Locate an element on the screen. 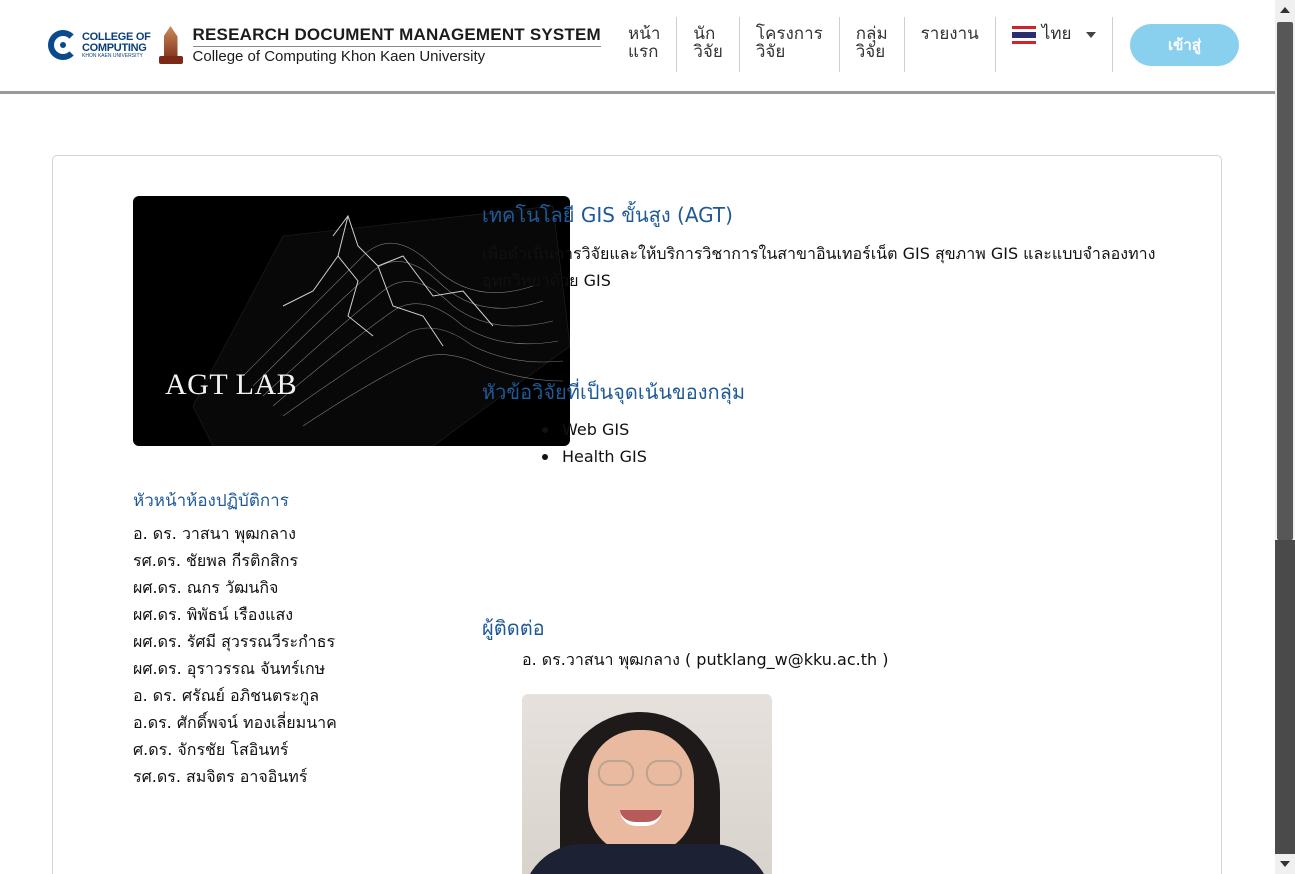 Image resolution: width=1295 pixels, height=874 pixels. language-dropdown: ไทย is located at coordinates (1054, 44).